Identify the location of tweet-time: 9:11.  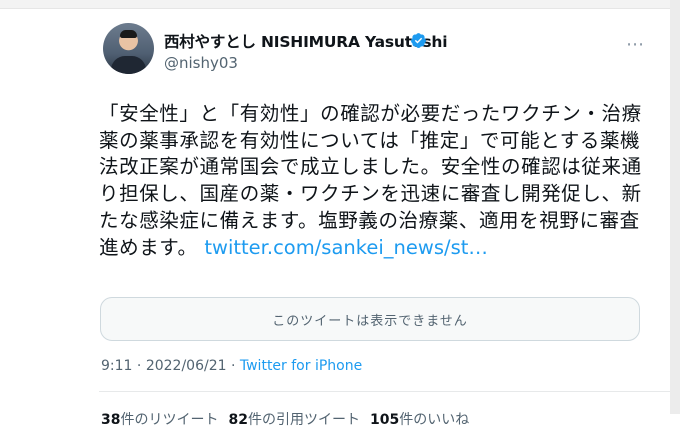
(116, 366).